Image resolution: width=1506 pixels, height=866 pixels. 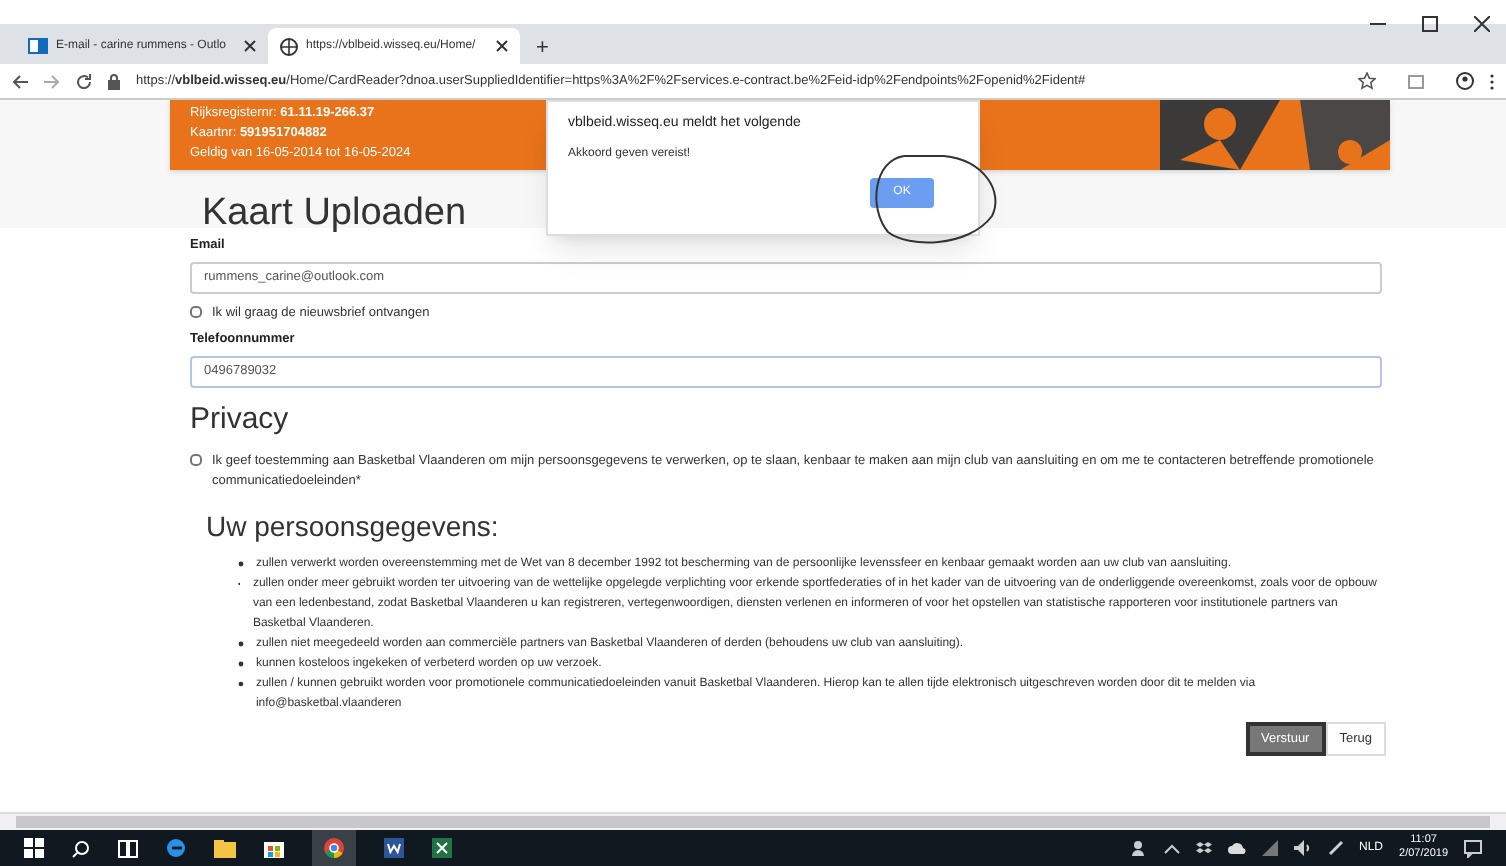 I want to click on section-heading: Uw persoonsgegevens:, so click(x=353, y=527).